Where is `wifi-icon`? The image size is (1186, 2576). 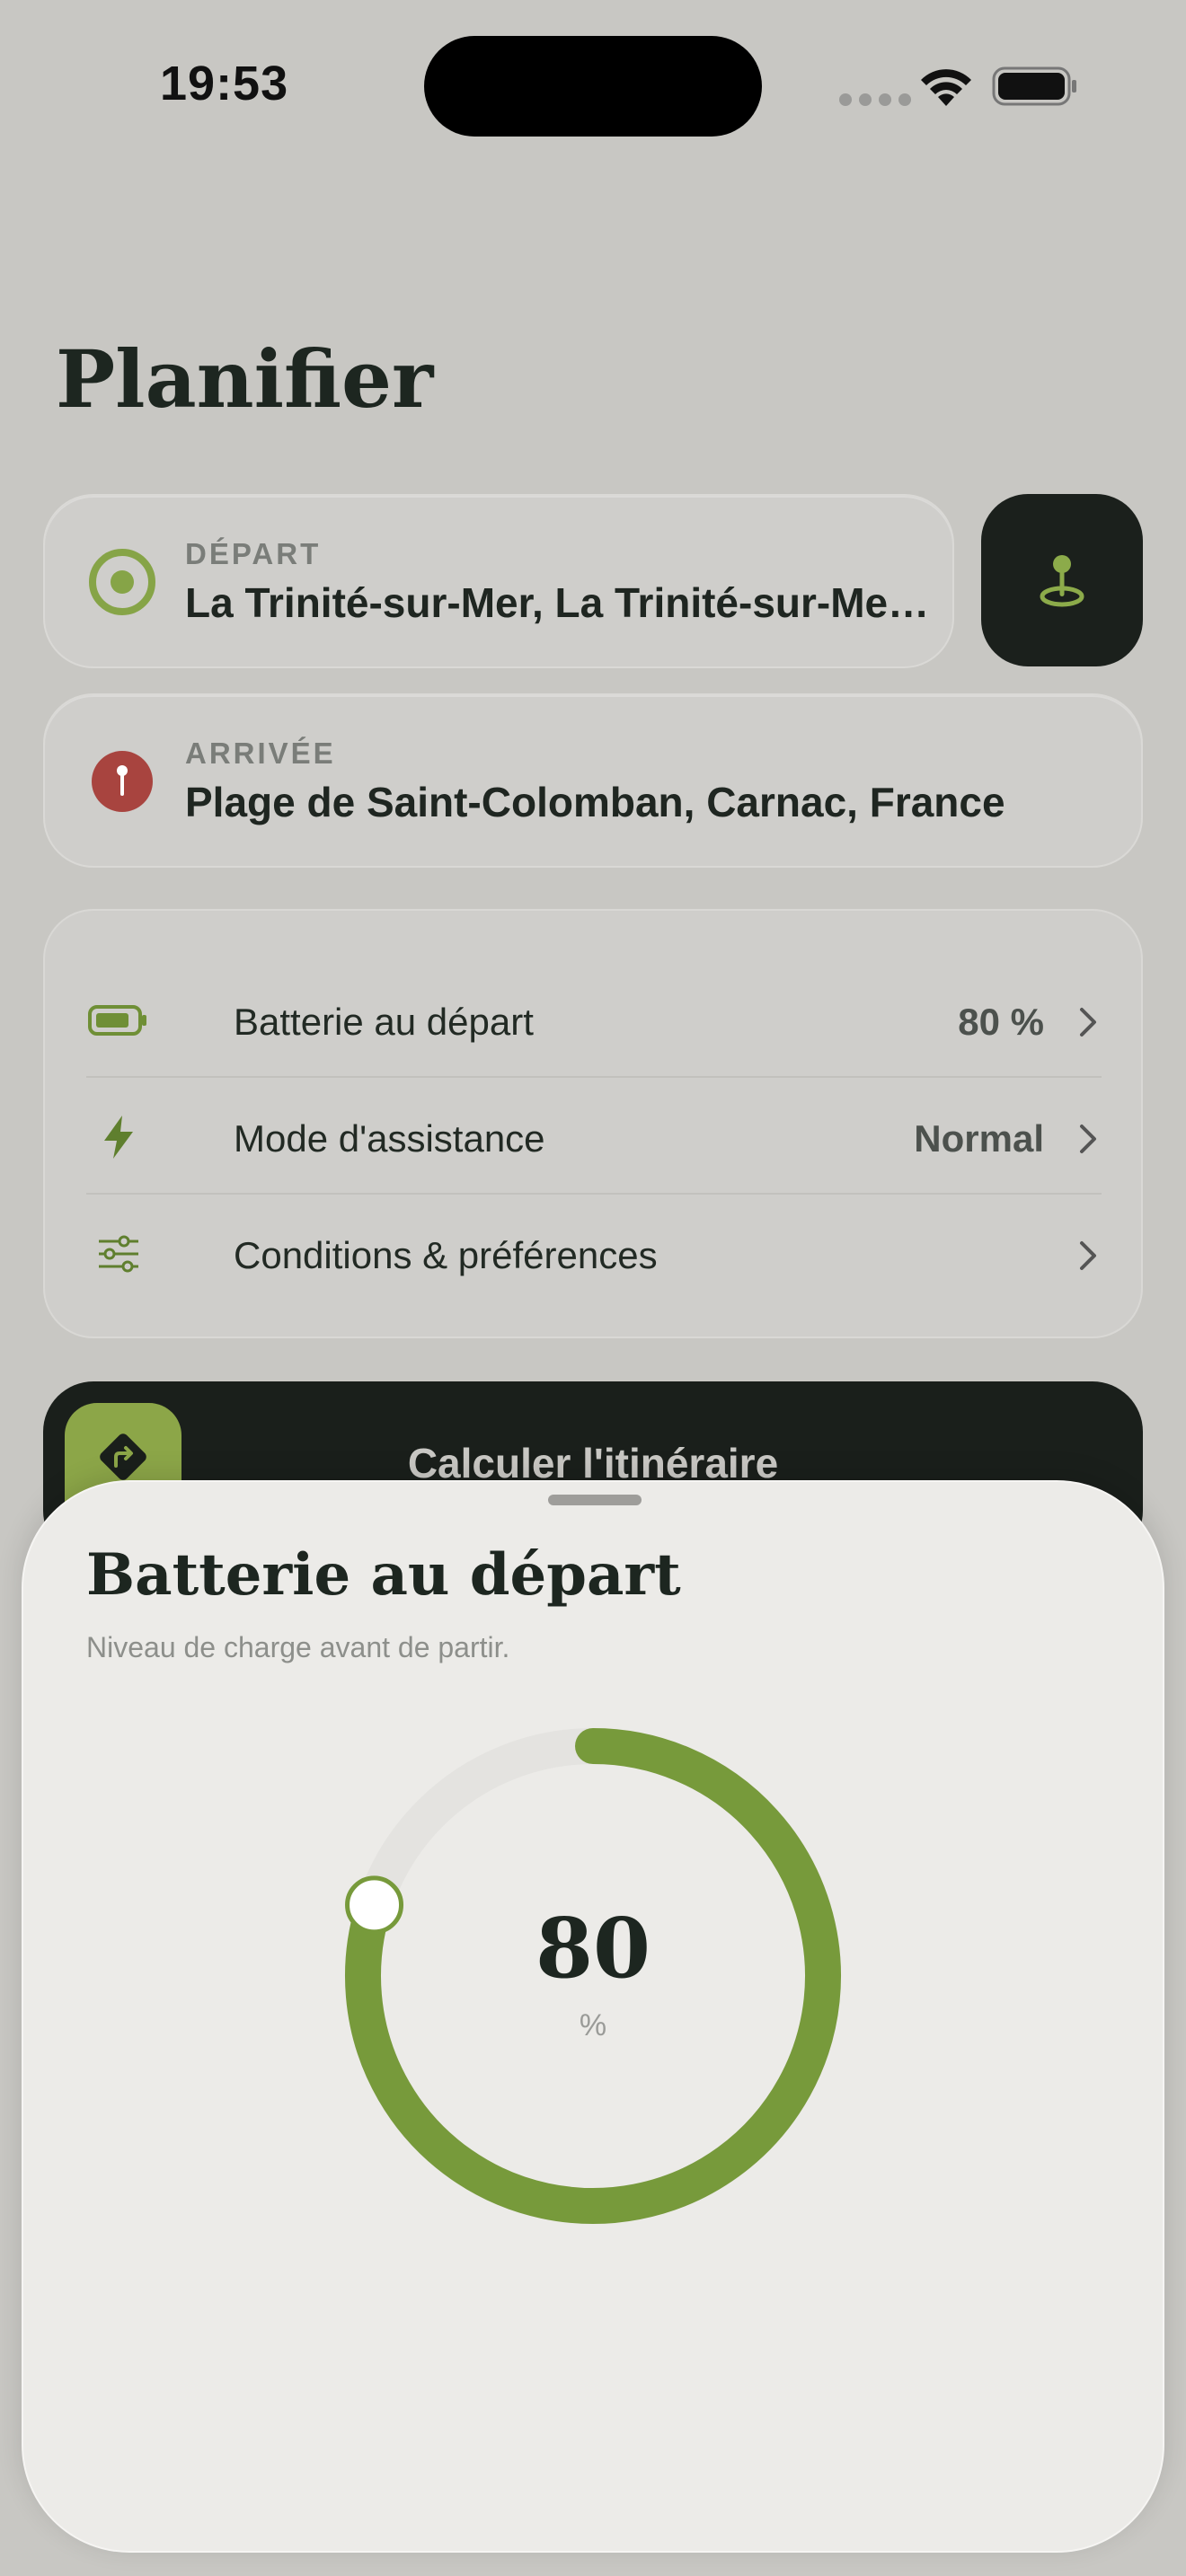
wifi-icon is located at coordinates (946, 87).